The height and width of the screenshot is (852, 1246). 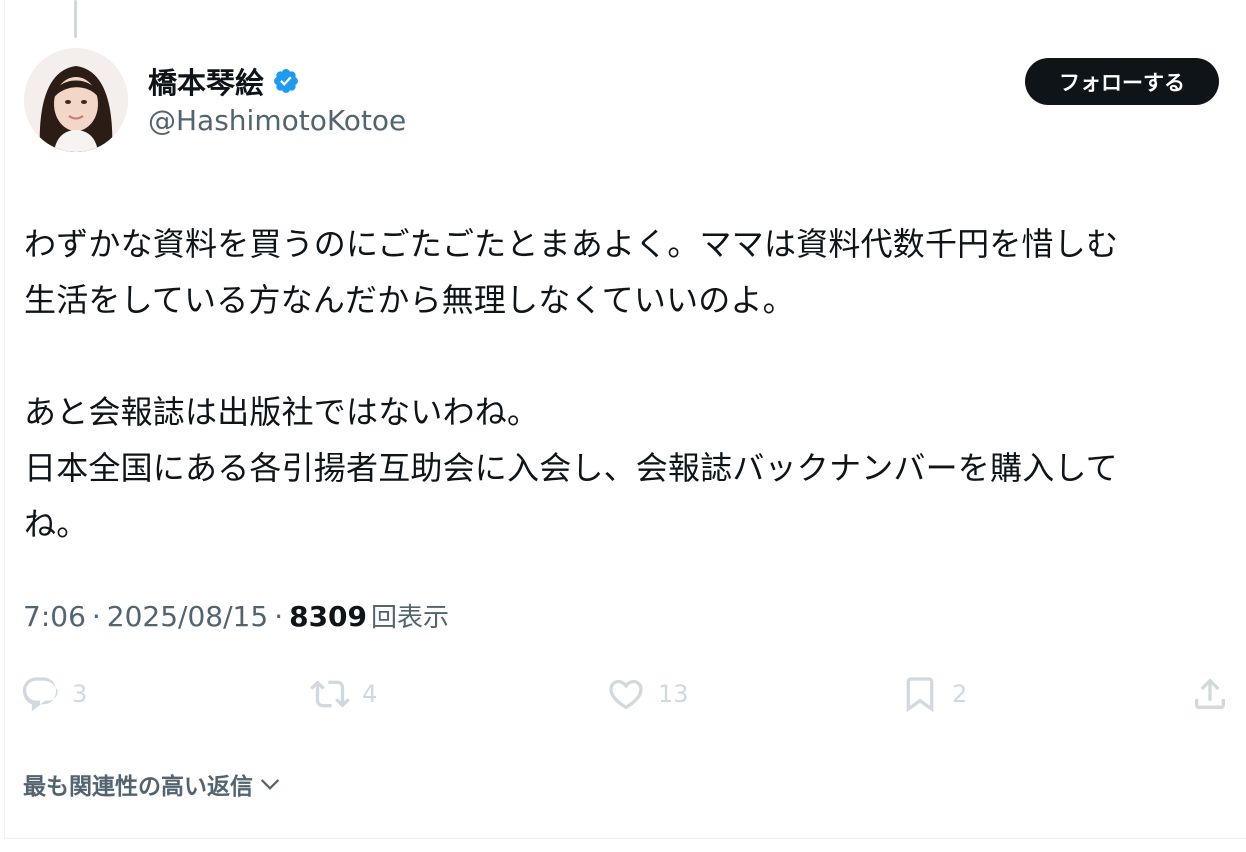 What do you see at coordinates (187, 616) in the screenshot?
I see `tweet-date: 2025/08/15` at bounding box center [187, 616].